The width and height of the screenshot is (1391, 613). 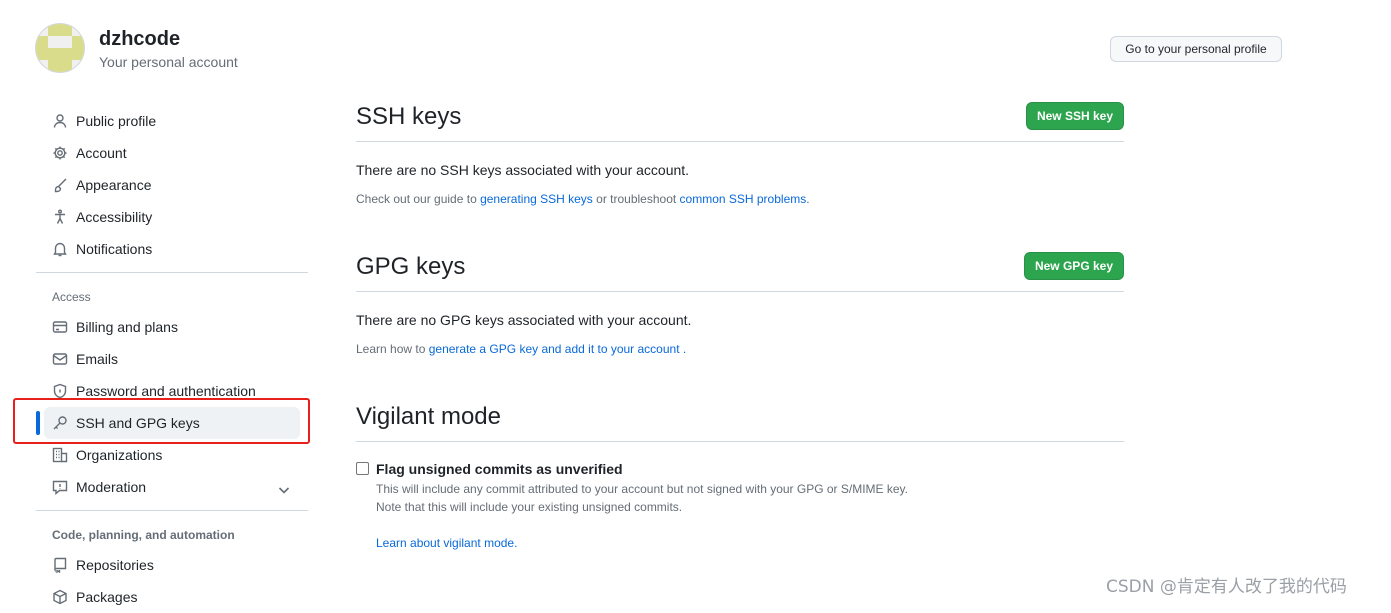 I want to click on sidebar-item-label: Billing and plans, so click(x=127, y=327).